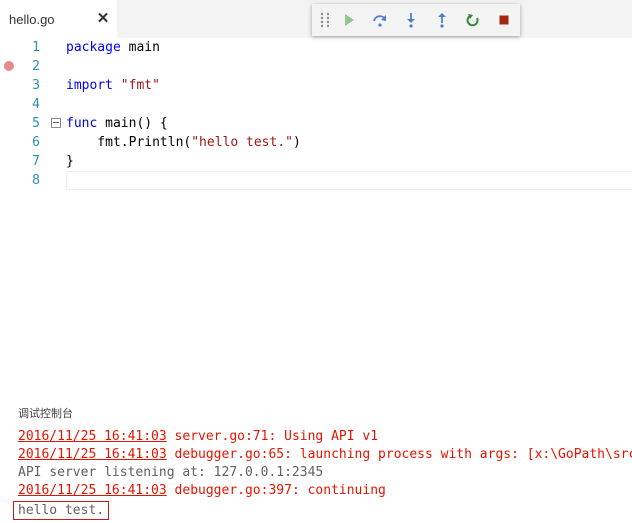 This screenshot has width=632, height=523. What do you see at coordinates (316, 104) in the screenshot?
I see `code-line: 4` at bounding box center [316, 104].